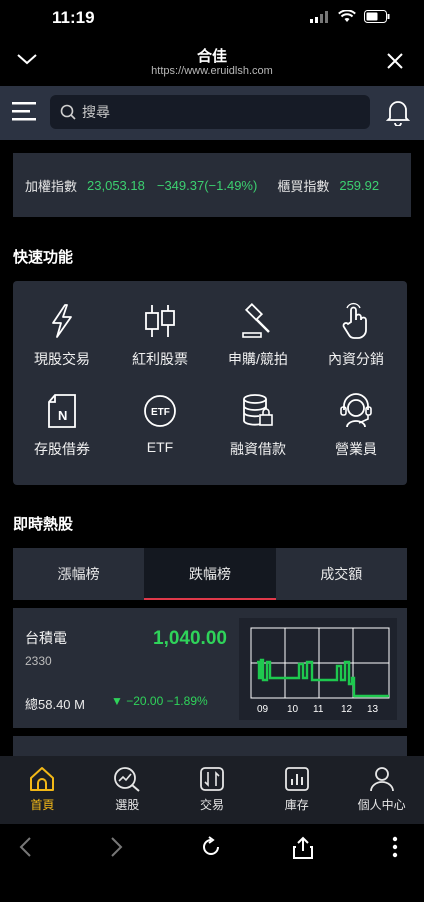  I want to click on browser-bar: 合佳 https://www.eruidlsh.com, so click(212, 63).